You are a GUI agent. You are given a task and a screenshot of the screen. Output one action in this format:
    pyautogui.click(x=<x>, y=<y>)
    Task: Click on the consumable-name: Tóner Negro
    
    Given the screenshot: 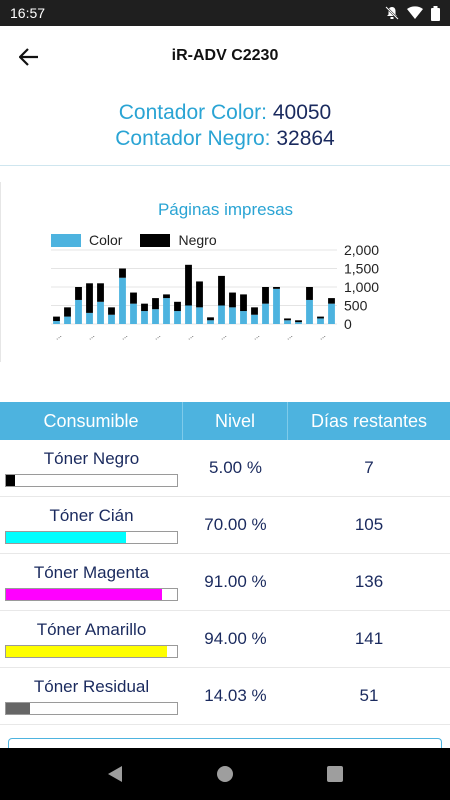 What is the action you would take?
    pyautogui.click(x=91, y=458)
    